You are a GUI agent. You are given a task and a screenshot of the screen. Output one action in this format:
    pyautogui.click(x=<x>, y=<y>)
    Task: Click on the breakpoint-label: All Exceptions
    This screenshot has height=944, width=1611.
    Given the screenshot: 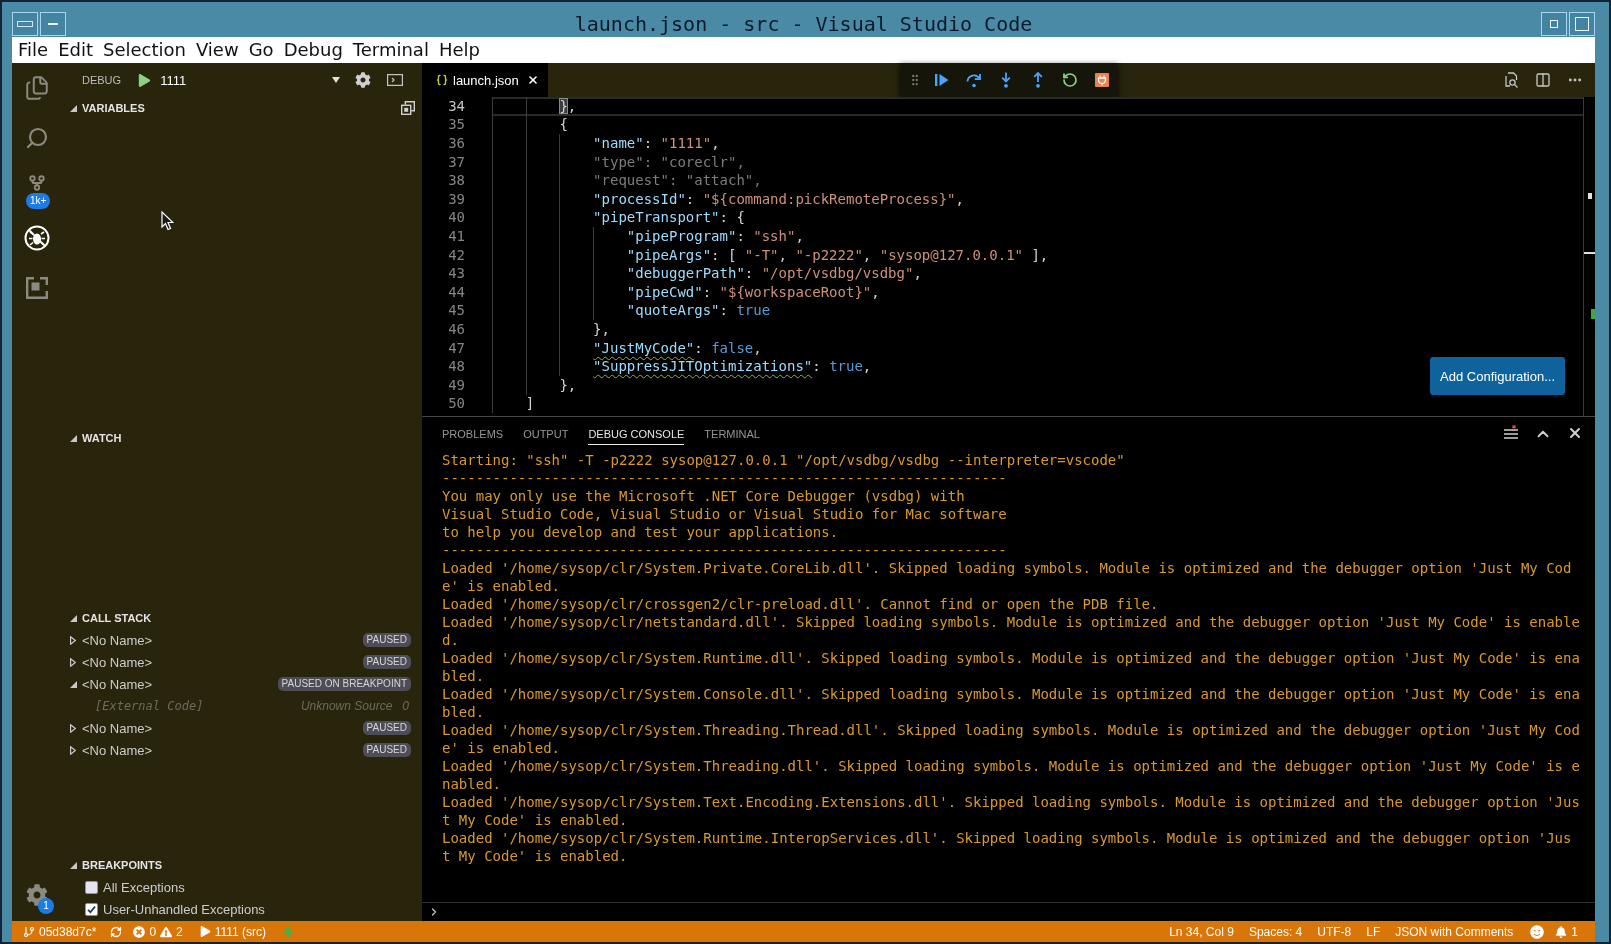 What is the action you would take?
    pyautogui.click(x=144, y=887)
    